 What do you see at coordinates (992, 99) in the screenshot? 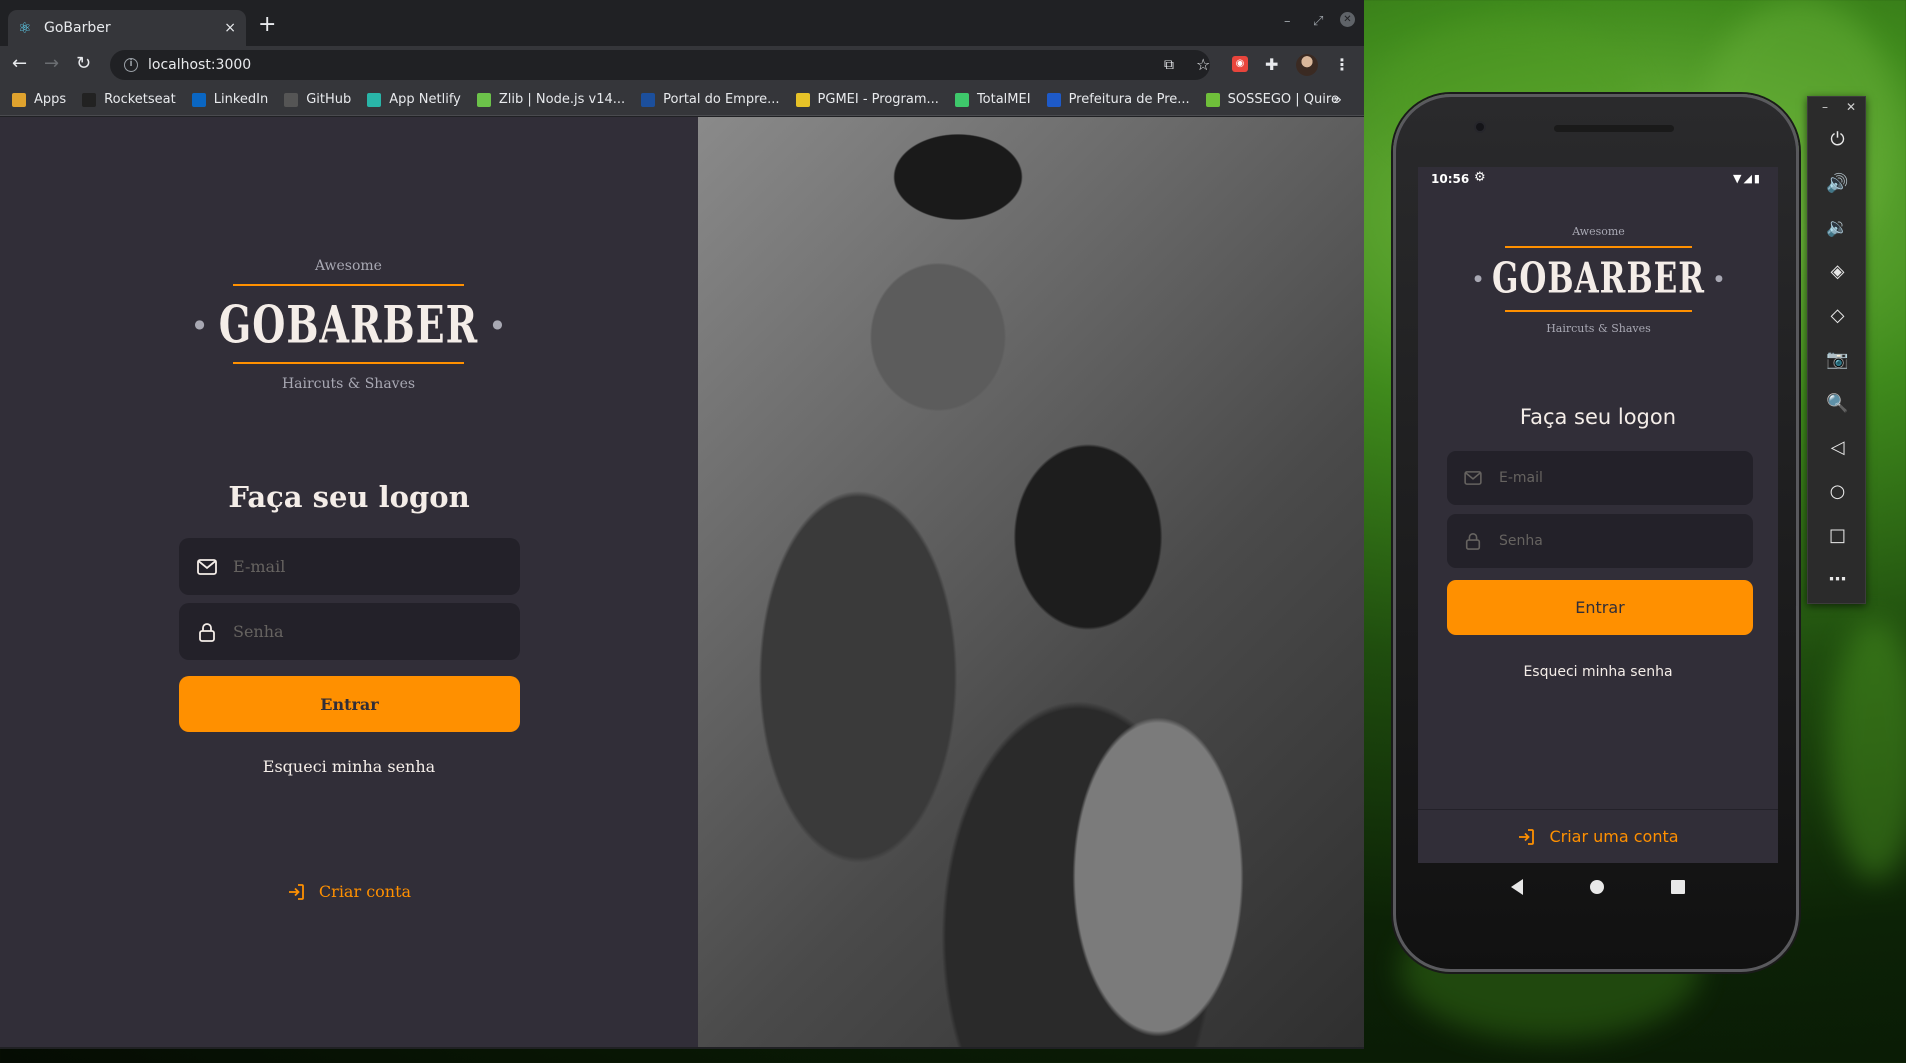
I see `bookmark-item: TotalMEI` at bounding box center [992, 99].